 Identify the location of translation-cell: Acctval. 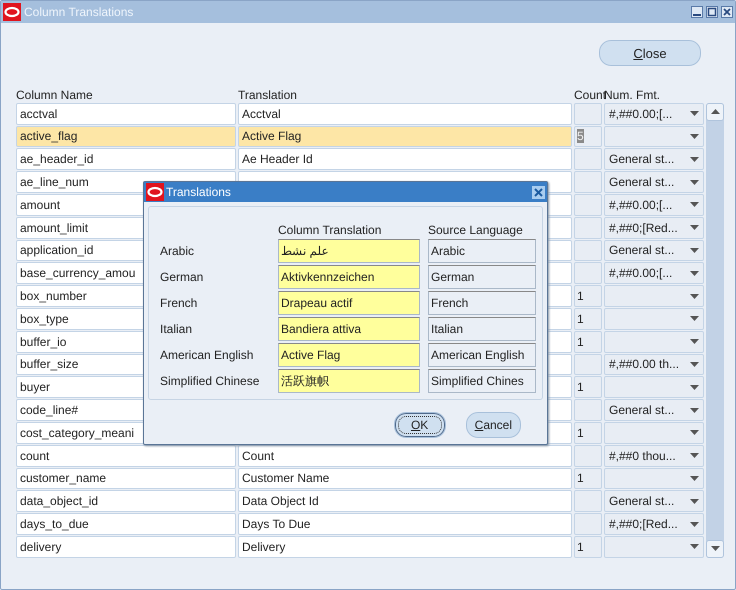
(405, 113).